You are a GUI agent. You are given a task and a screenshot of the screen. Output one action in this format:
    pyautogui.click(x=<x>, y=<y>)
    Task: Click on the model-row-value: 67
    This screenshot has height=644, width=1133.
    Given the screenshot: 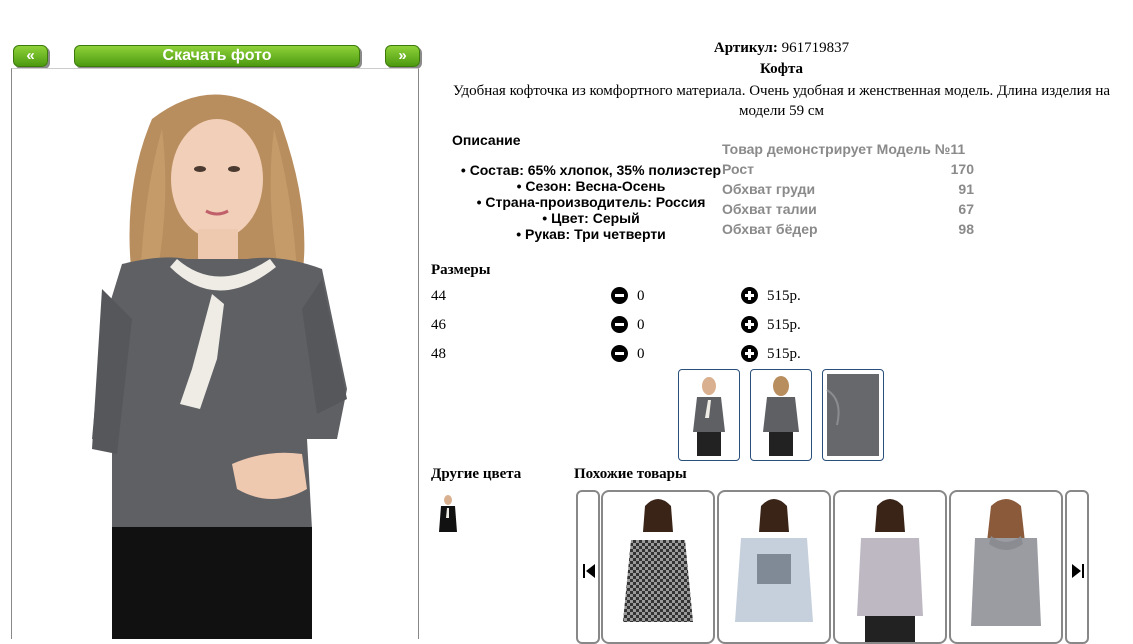 What is the action you would take?
    pyautogui.click(x=966, y=209)
    